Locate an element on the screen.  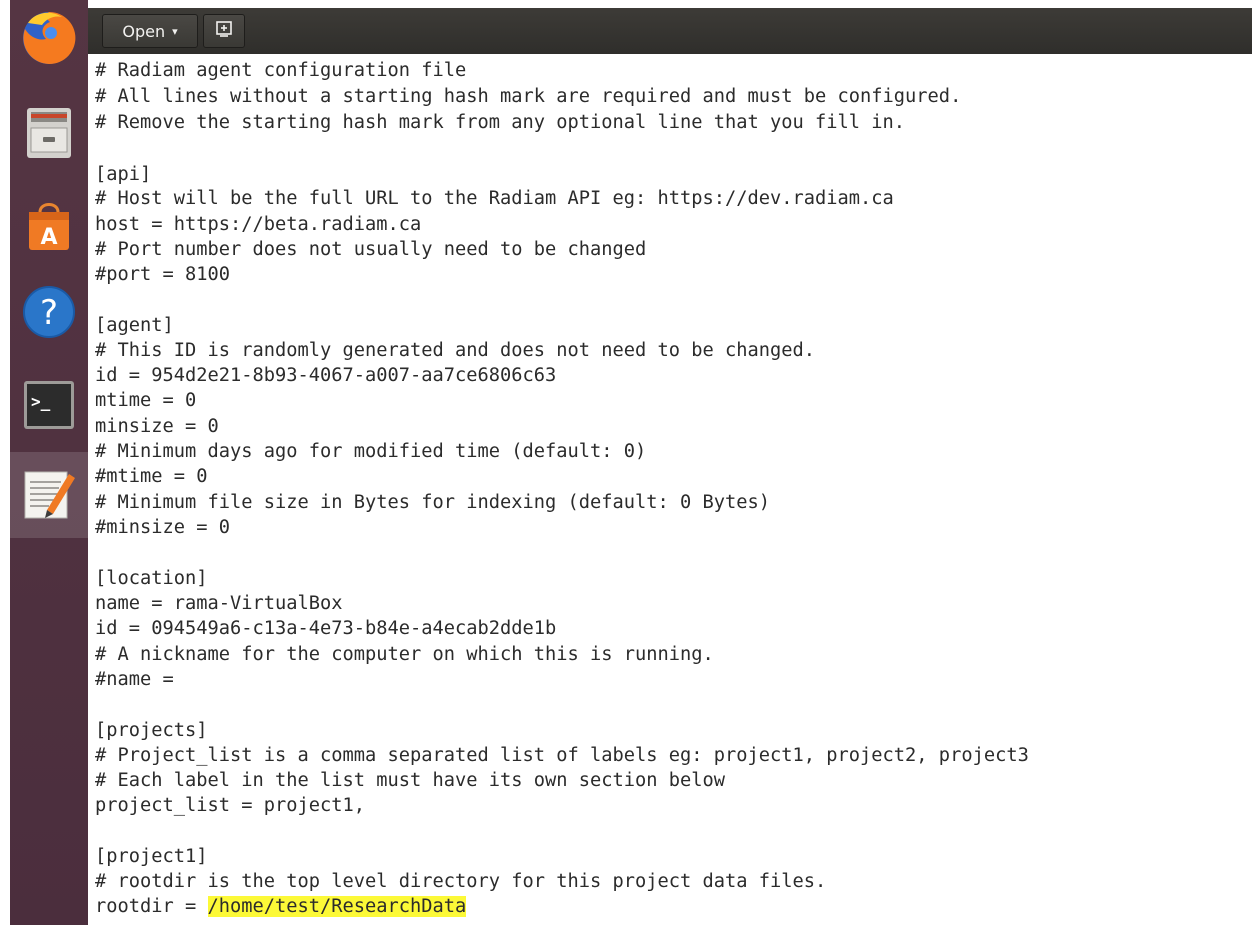
text-editor-icon is located at coordinates (49, 495).